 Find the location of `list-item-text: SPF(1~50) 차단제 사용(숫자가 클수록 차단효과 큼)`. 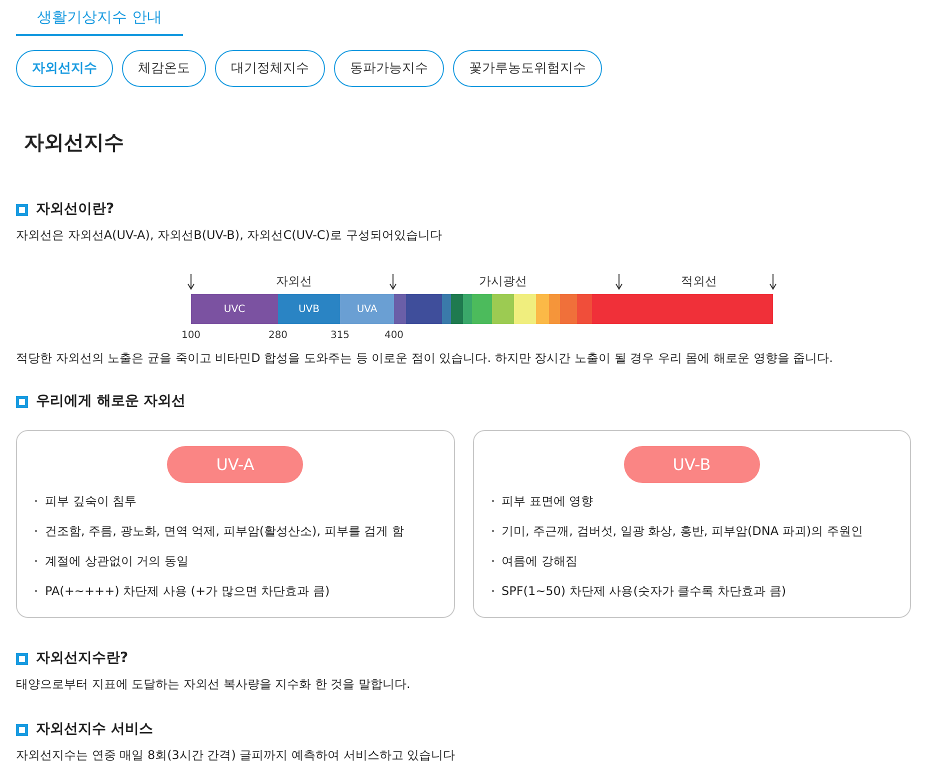

list-item-text: SPF(1~50) 차단제 사용(숫자가 클수록 차단효과 큼) is located at coordinates (644, 591).